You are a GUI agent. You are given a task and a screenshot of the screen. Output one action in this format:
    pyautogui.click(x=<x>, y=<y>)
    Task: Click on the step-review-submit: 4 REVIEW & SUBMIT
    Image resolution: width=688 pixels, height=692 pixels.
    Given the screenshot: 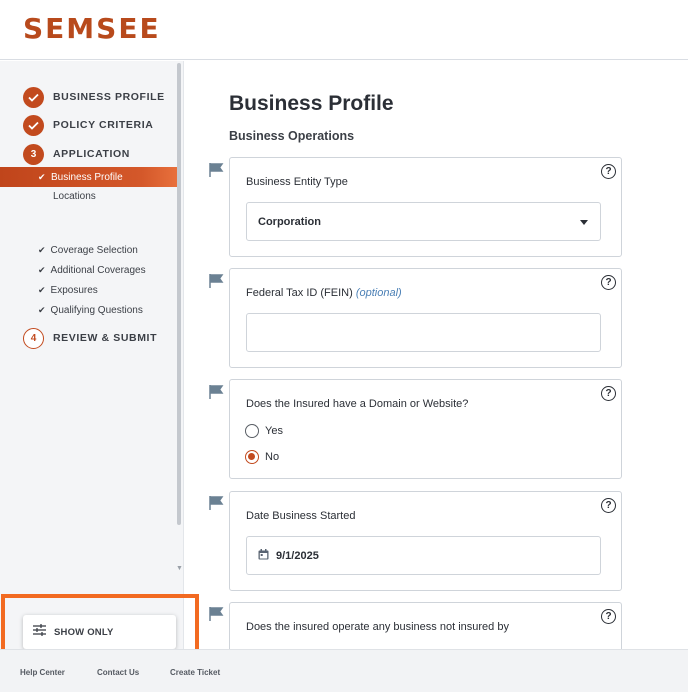 What is the action you would take?
    pyautogui.click(x=90, y=338)
    